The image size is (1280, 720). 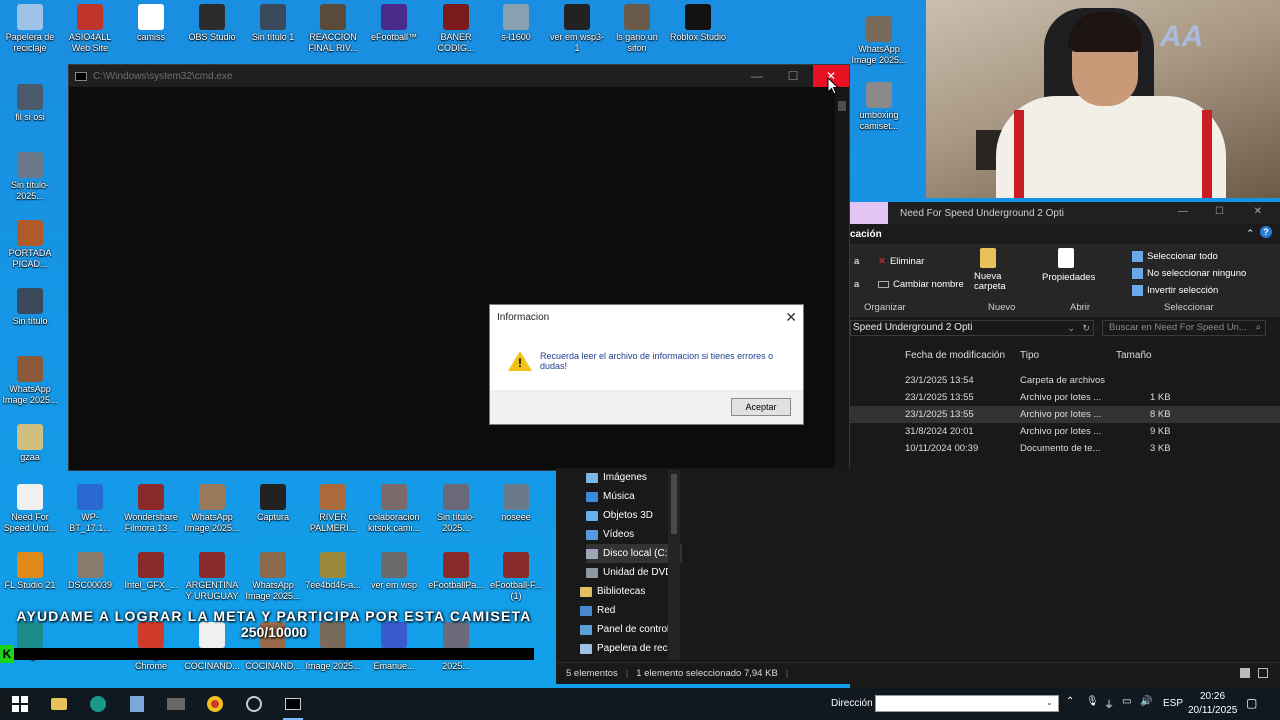 What do you see at coordinates (30, 443) in the screenshot?
I see `desktop-icon: gzaa` at bounding box center [30, 443].